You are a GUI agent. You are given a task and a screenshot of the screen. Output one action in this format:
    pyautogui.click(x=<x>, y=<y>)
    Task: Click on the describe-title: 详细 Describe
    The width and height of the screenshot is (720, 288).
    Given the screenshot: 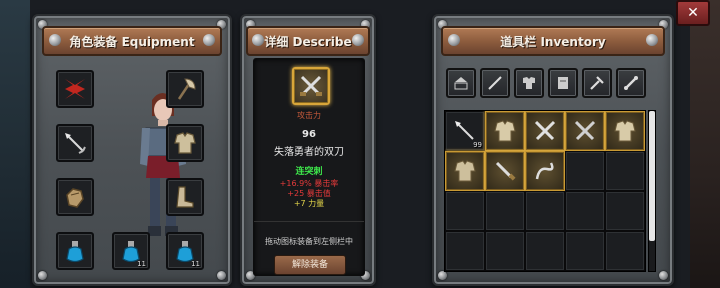 What is the action you would take?
    pyautogui.click(x=308, y=41)
    